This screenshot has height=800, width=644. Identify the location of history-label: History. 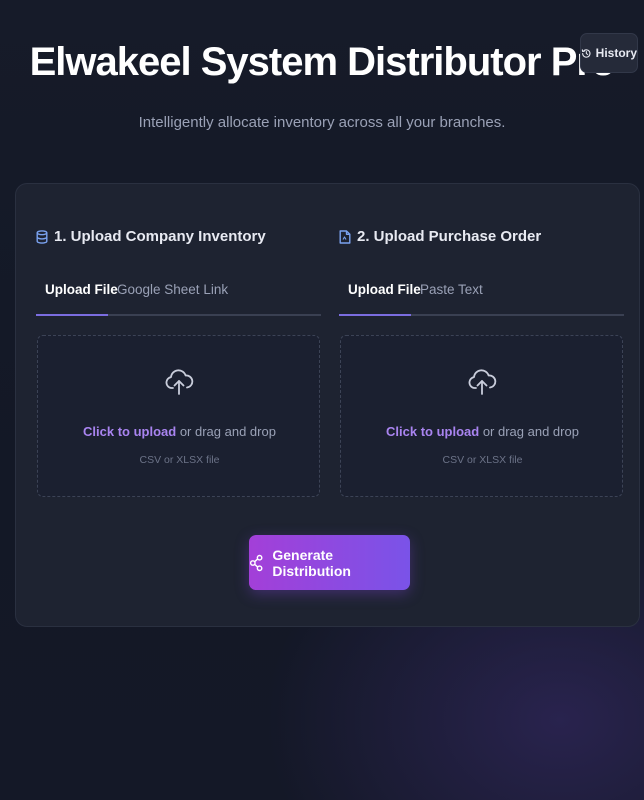
(616, 53).